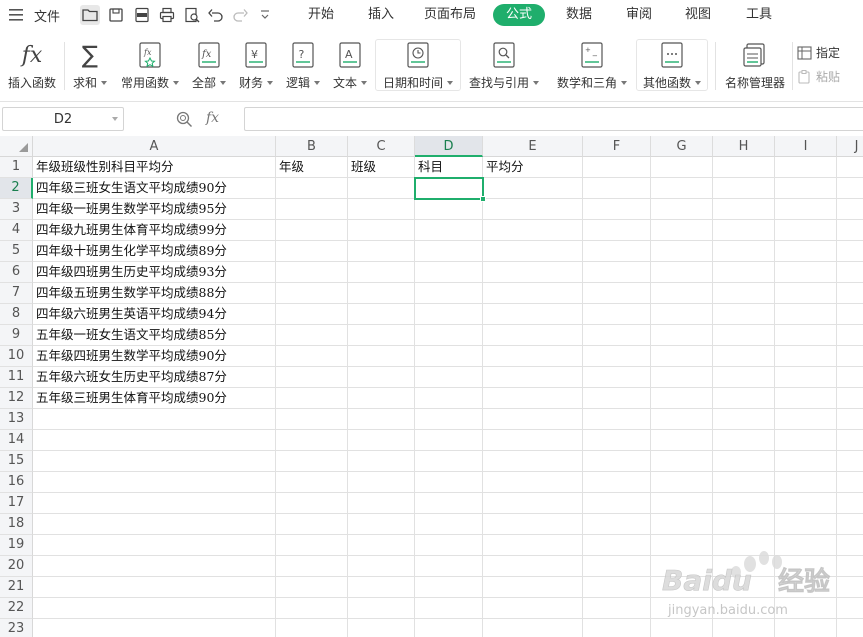 This screenshot has height=637, width=863. I want to click on autosum-button: ∑ 求和, so click(90, 65).